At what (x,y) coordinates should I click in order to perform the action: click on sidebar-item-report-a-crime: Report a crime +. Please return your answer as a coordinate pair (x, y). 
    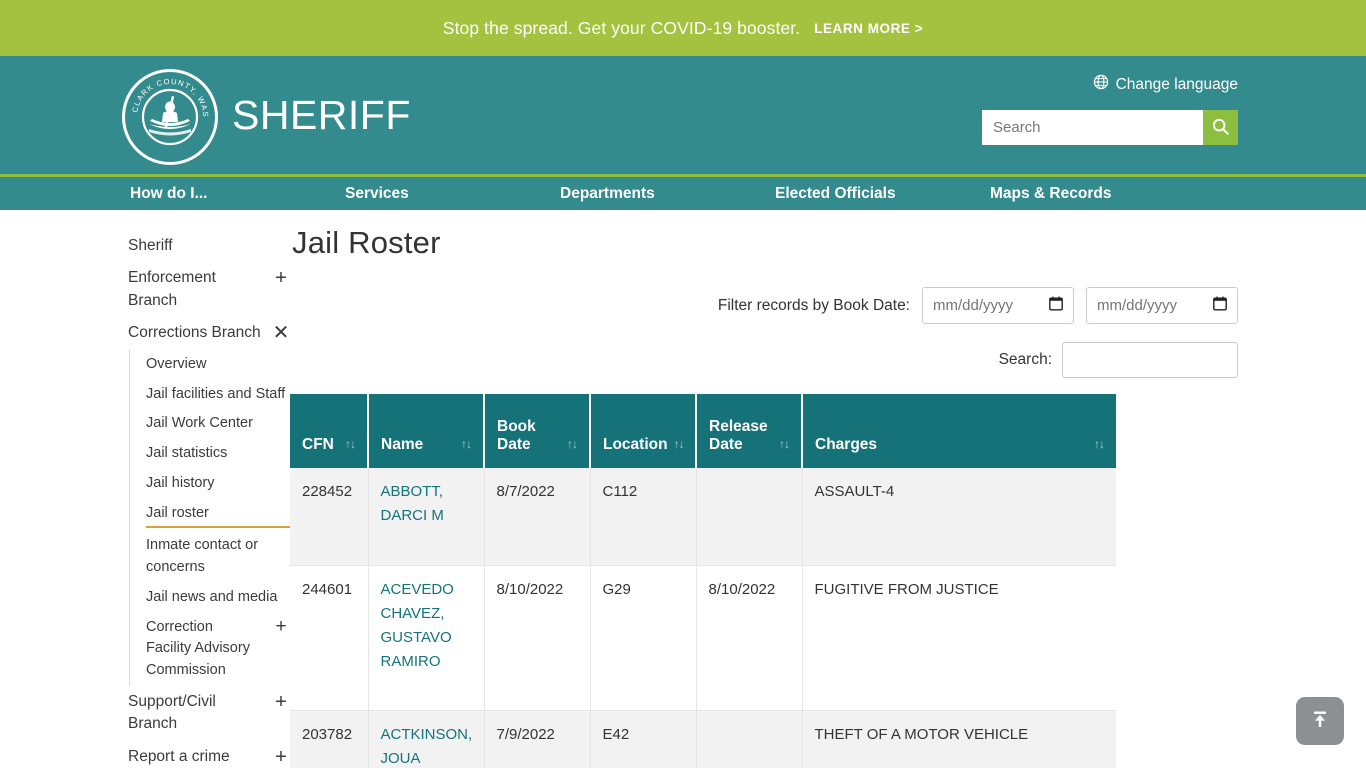
    Looking at the image, I should click on (209, 754).